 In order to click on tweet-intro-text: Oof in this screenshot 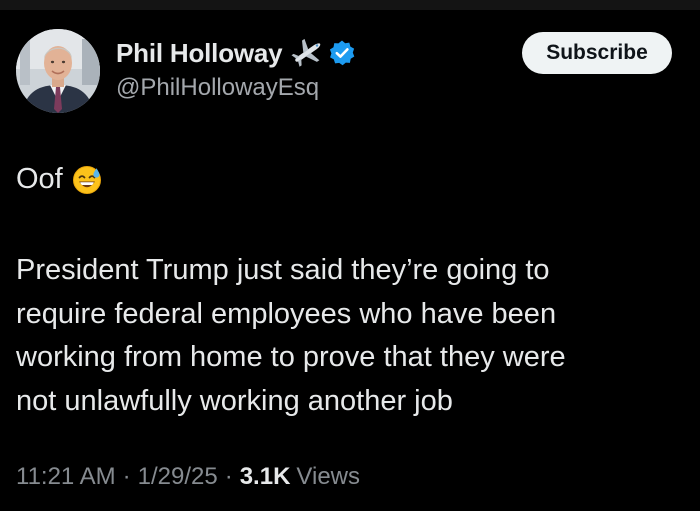, I will do `click(39, 179)`.